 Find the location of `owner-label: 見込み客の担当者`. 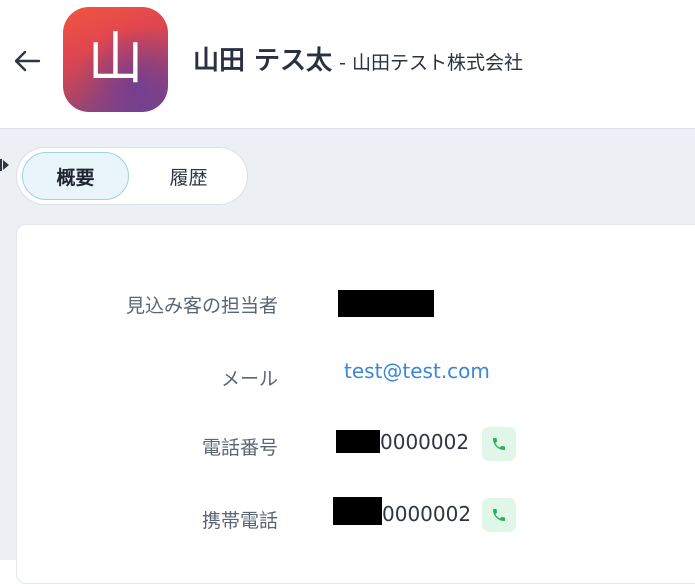

owner-label: 見込み客の担当者 is located at coordinates (201, 306).